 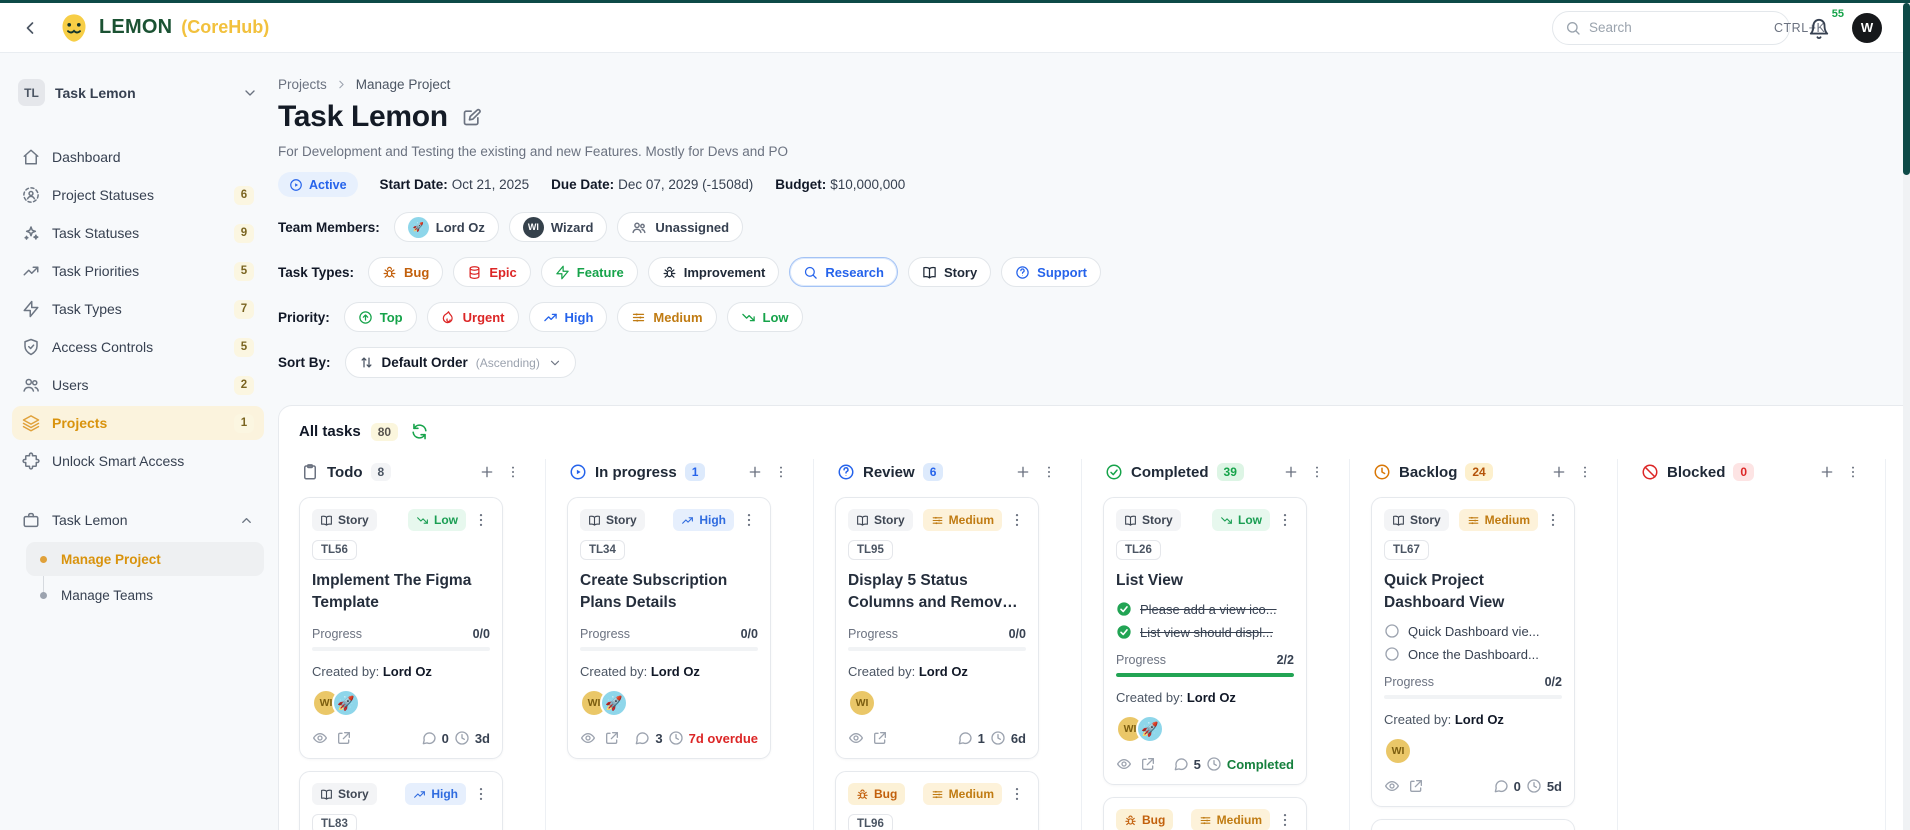 What do you see at coordinates (1906, 416) in the screenshot?
I see `vertical-scrollbar-track` at bounding box center [1906, 416].